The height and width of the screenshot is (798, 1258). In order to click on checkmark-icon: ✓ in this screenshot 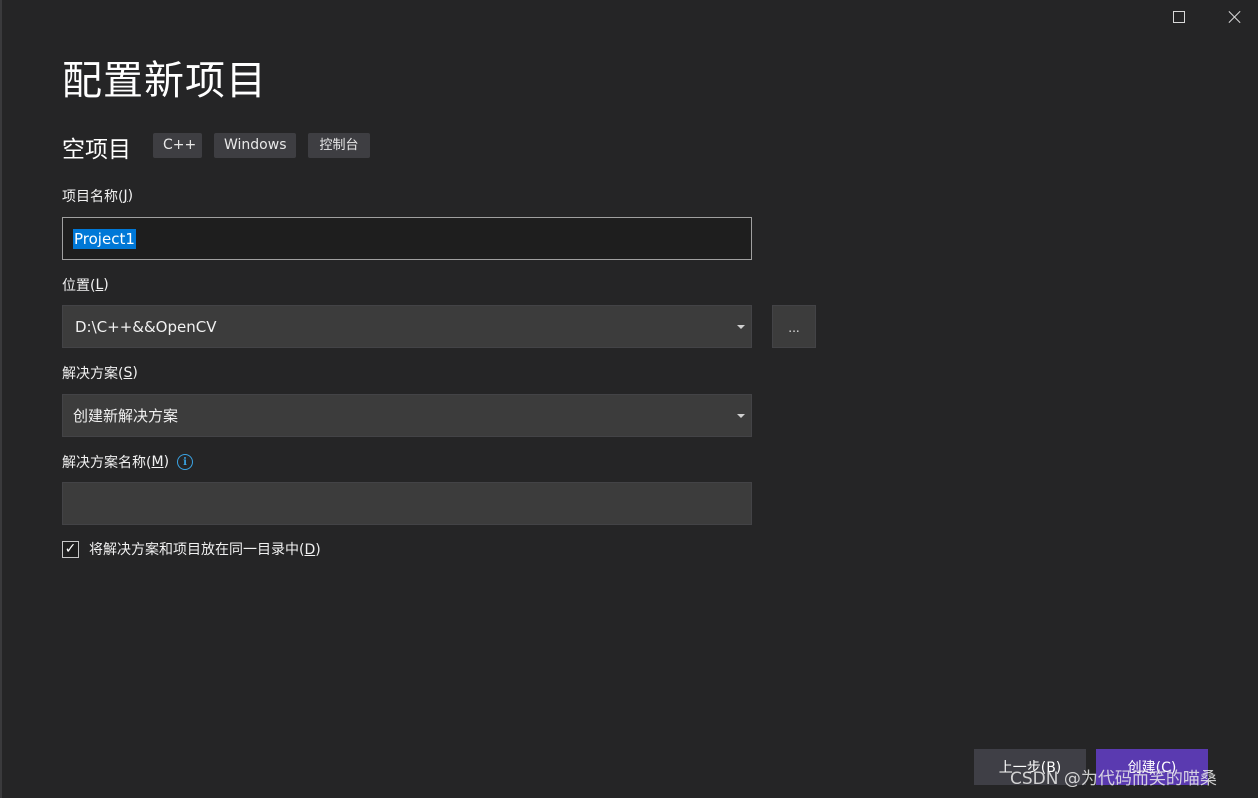, I will do `click(70, 549)`.